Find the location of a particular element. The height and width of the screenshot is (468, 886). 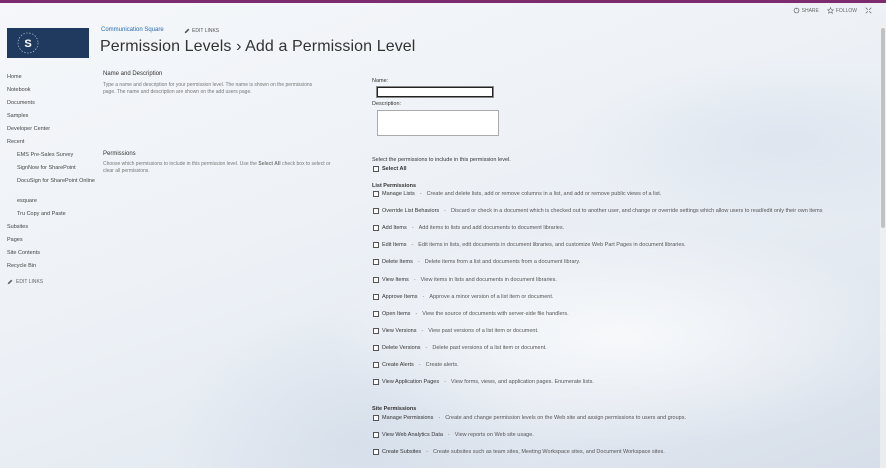

permission-name: View Application Pages is located at coordinates (411, 382).